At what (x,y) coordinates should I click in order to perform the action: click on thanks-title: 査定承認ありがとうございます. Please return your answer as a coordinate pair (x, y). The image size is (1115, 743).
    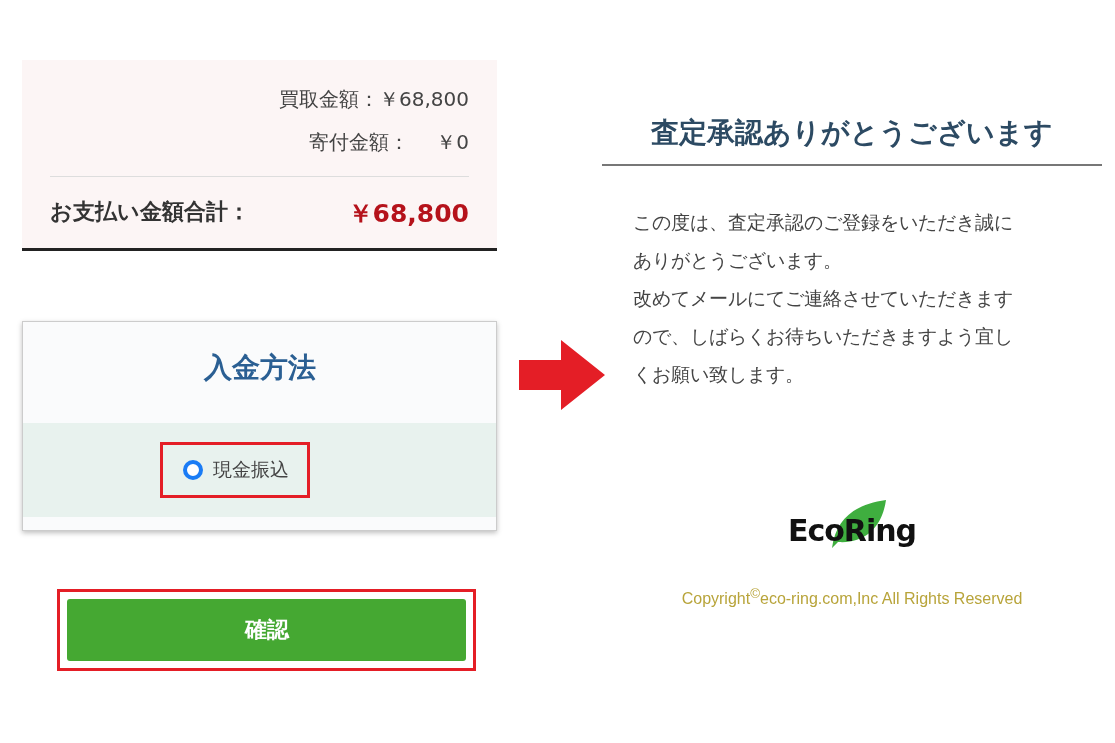
    Looking at the image, I should click on (852, 140).